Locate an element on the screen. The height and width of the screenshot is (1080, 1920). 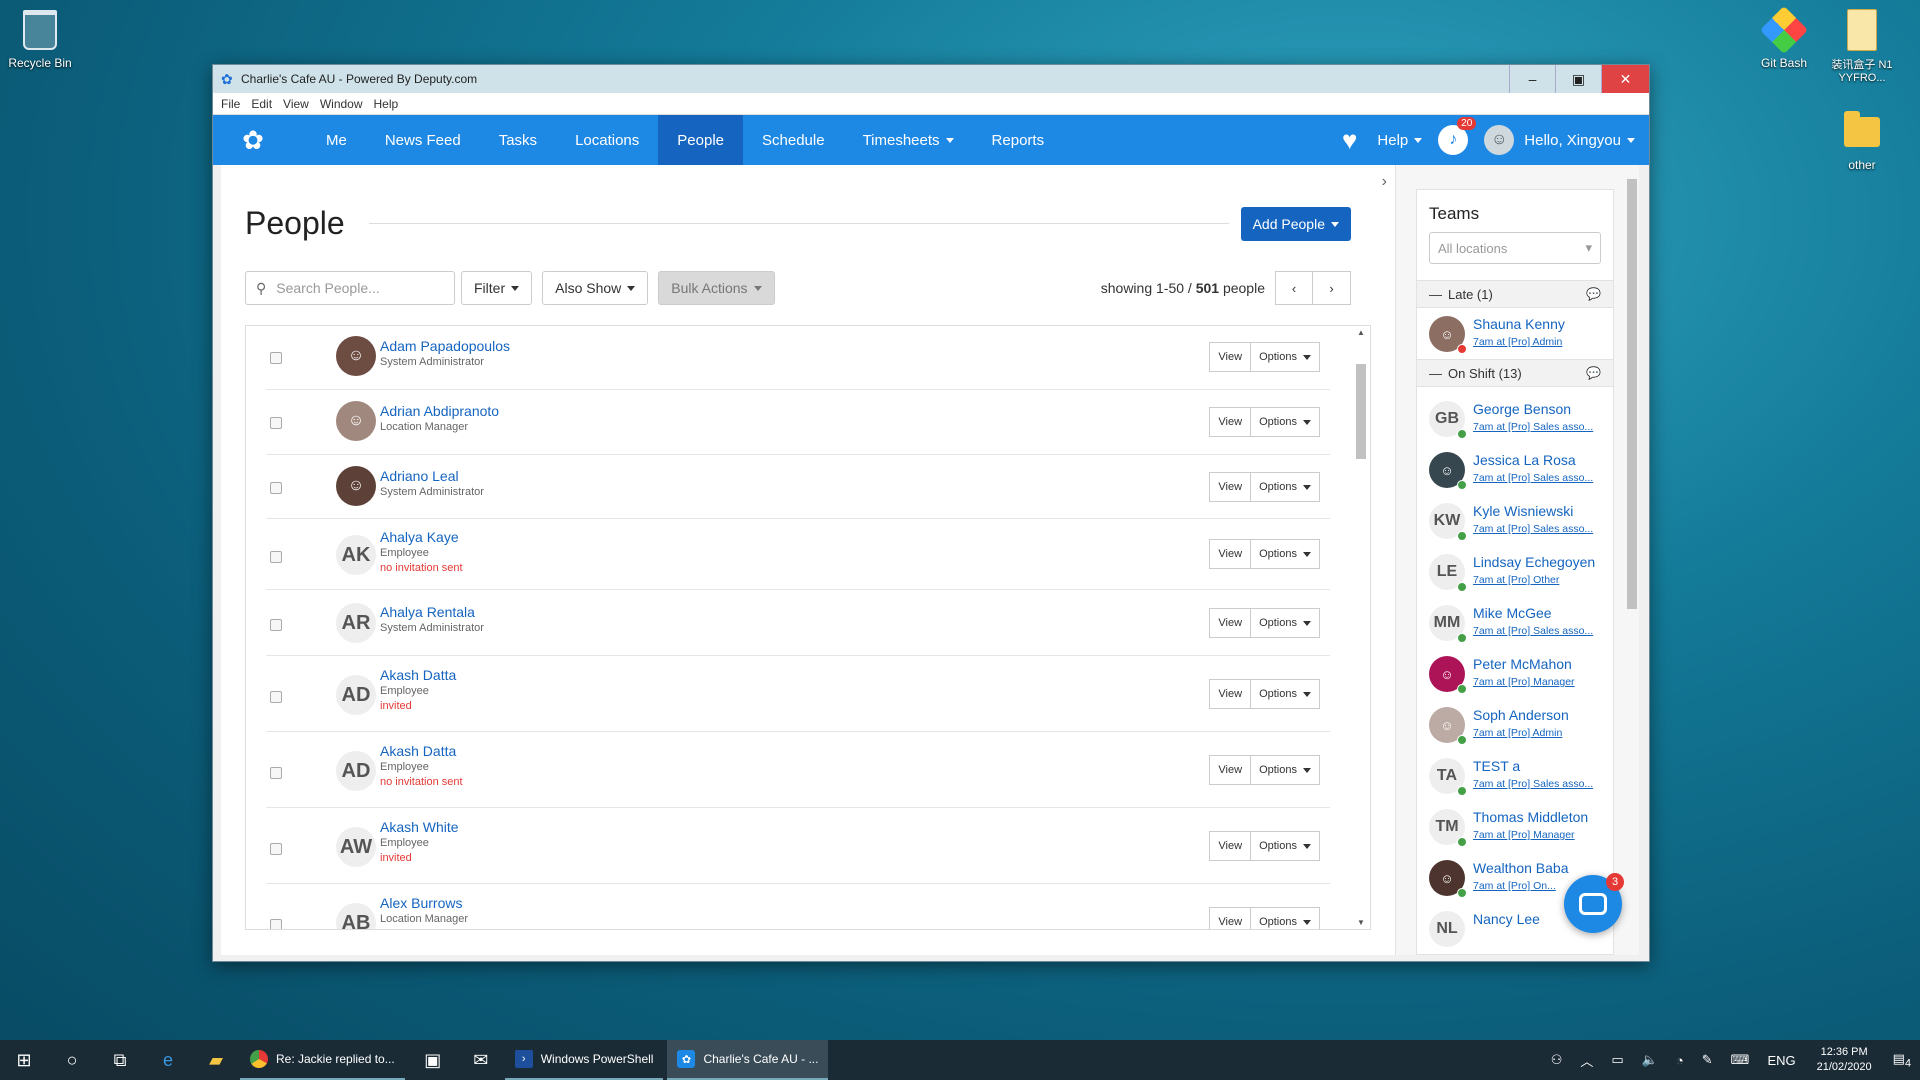
pen-icon: ✎ is located at coordinates (1707, 1060).